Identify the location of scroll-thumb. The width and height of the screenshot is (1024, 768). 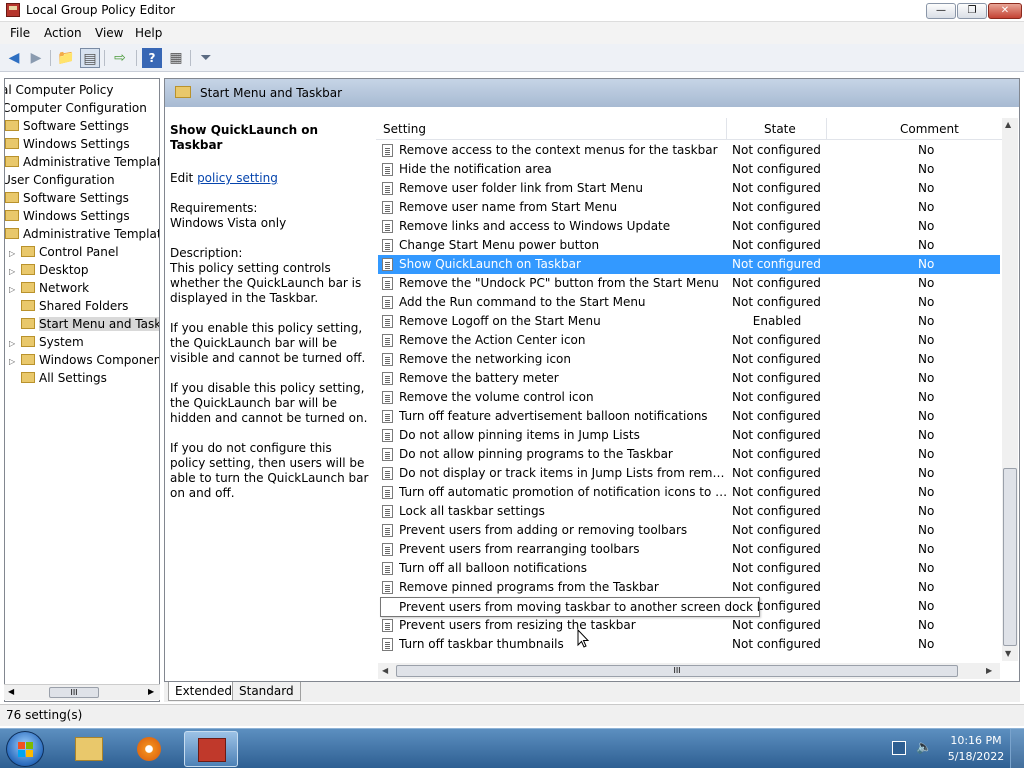
(1010, 557).